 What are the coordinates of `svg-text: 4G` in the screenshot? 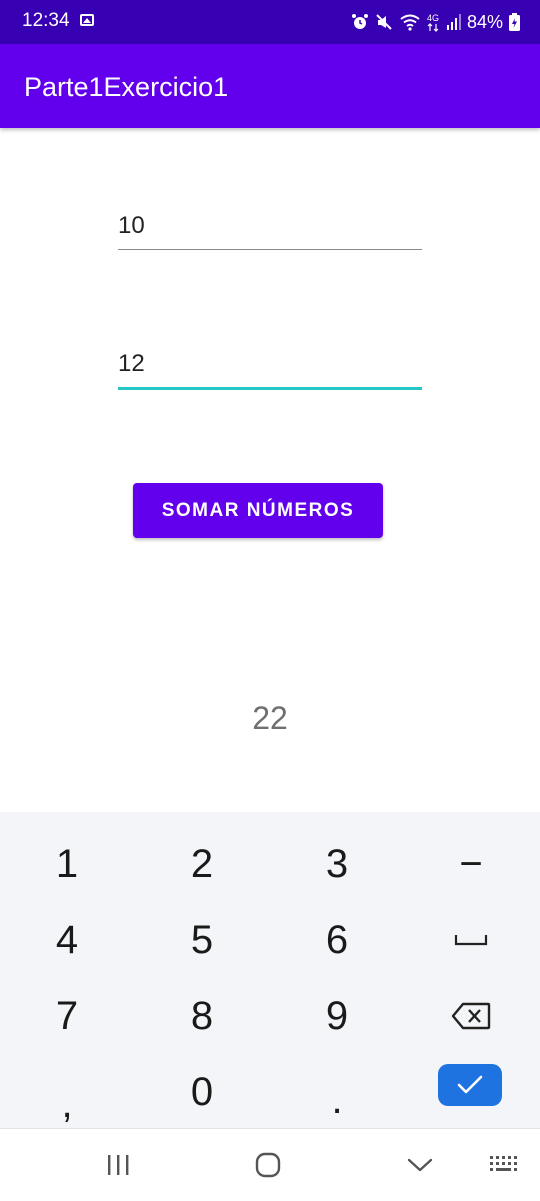 It's located at (433, 18).